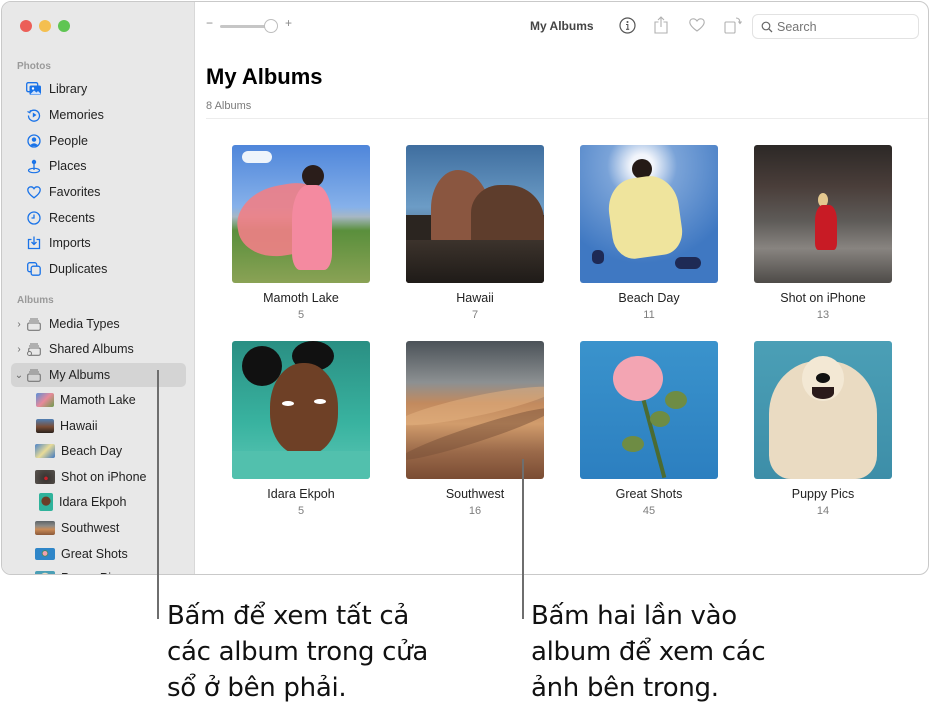 This screenshot has width=931, height=710. What do you see at coordinates (34, 115) in the screenshot?
I see `memories-icon` at bounding box center [34, 115].